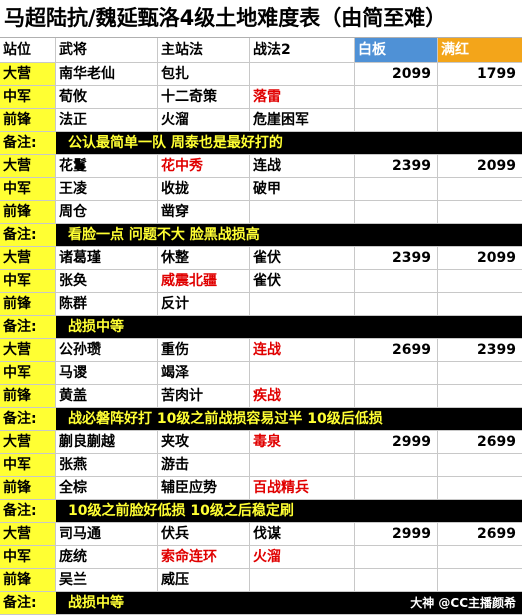 The image size is (522, 615). I want to click on general-cell: 司马通, so click(107, 534).